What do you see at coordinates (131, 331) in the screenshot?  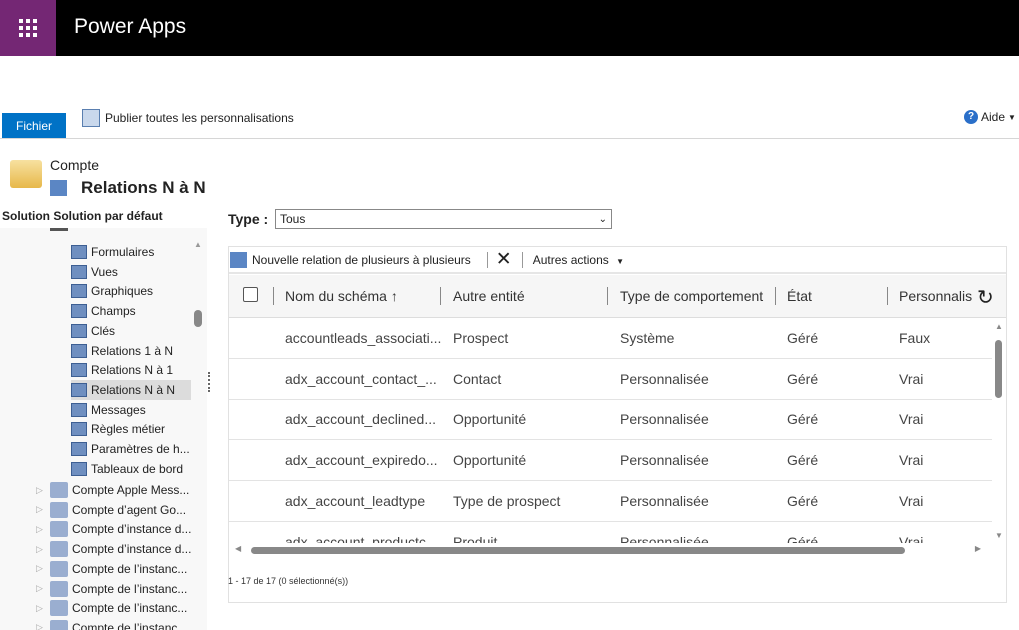 I see `tree-item: Clés` at bounding box center [131, 331].